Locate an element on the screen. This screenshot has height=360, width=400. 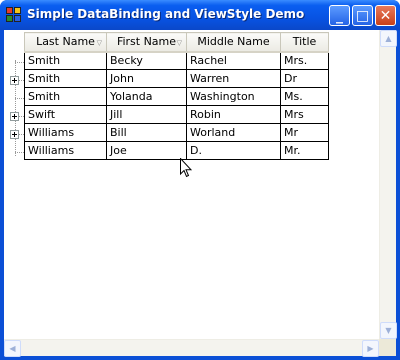
cell-title: Mrs is located at coordinates (304, 114).